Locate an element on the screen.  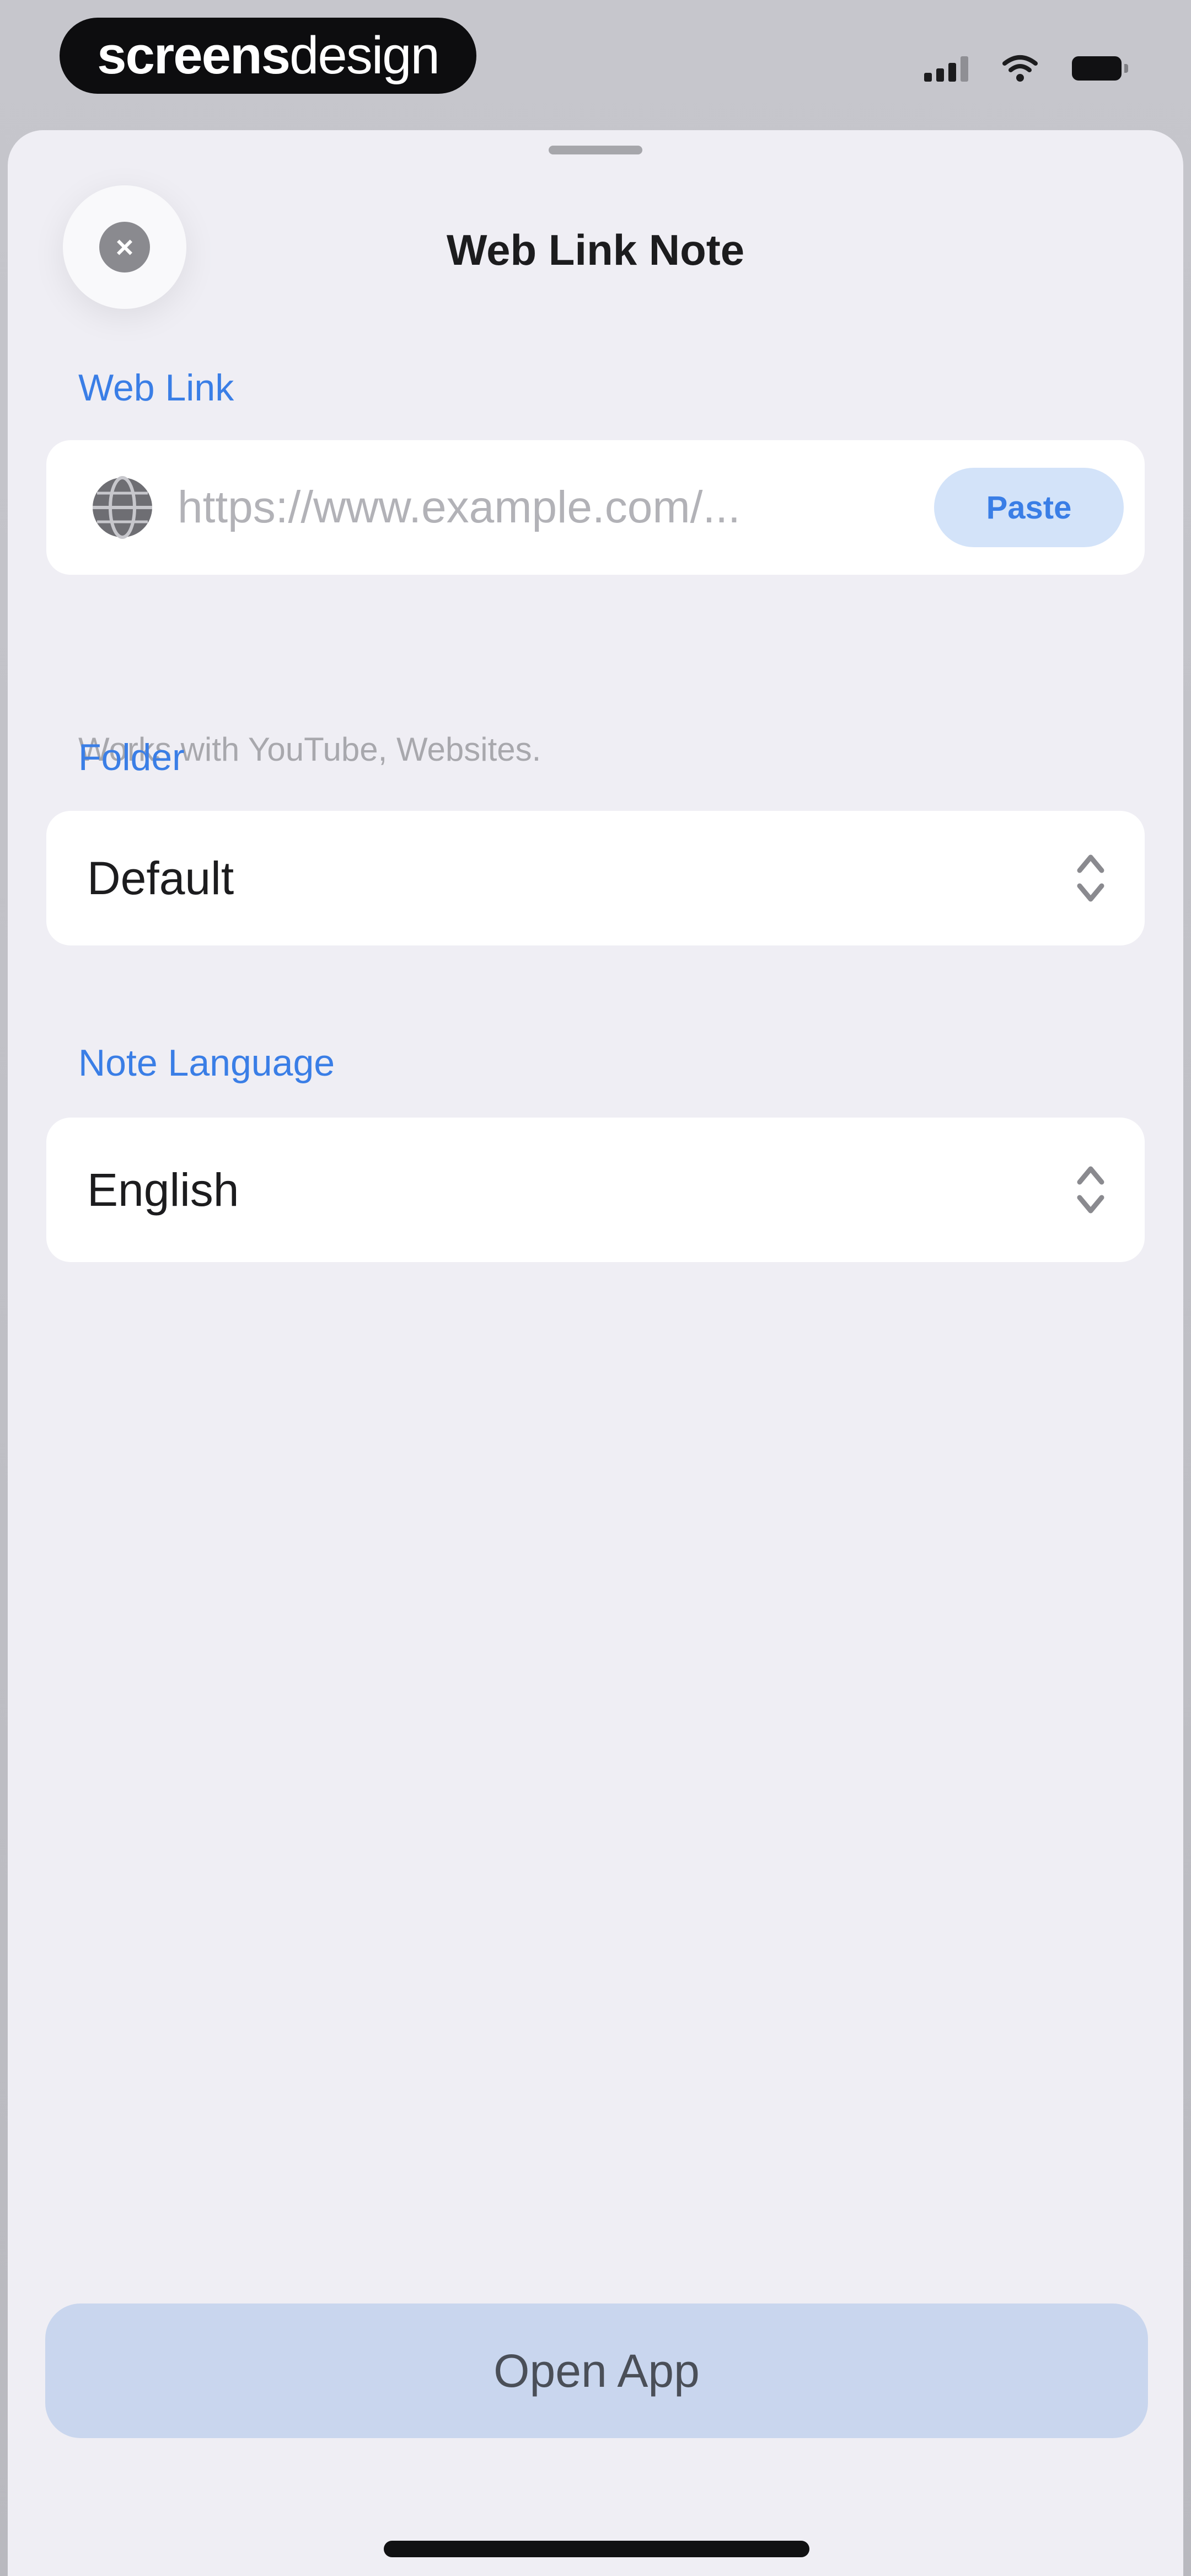
cellular-signal-icon is located at coordinates (946, 68).